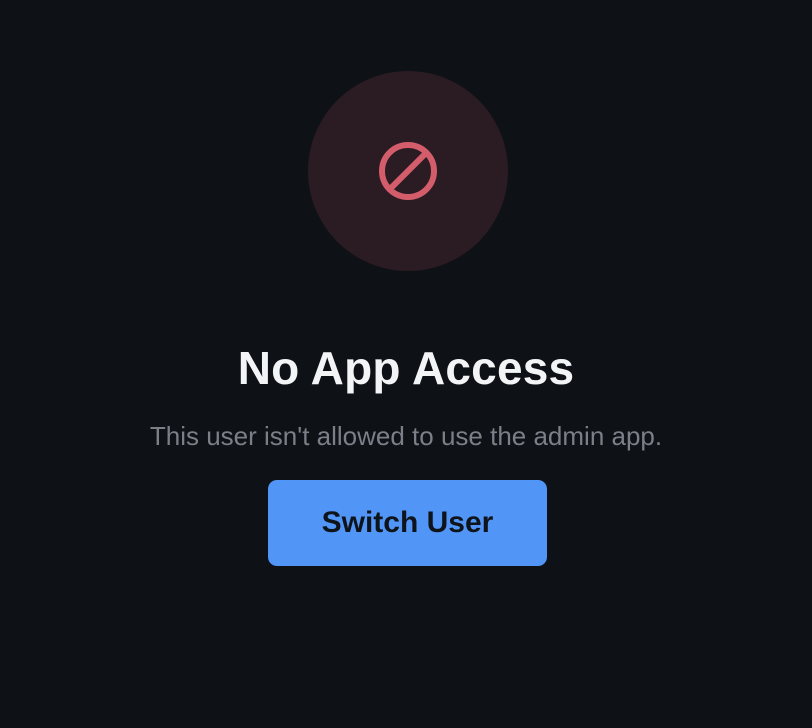  Describe the element at coordinates (406, 367) in the screenshot. I see `page-title: No App Access` at that location.